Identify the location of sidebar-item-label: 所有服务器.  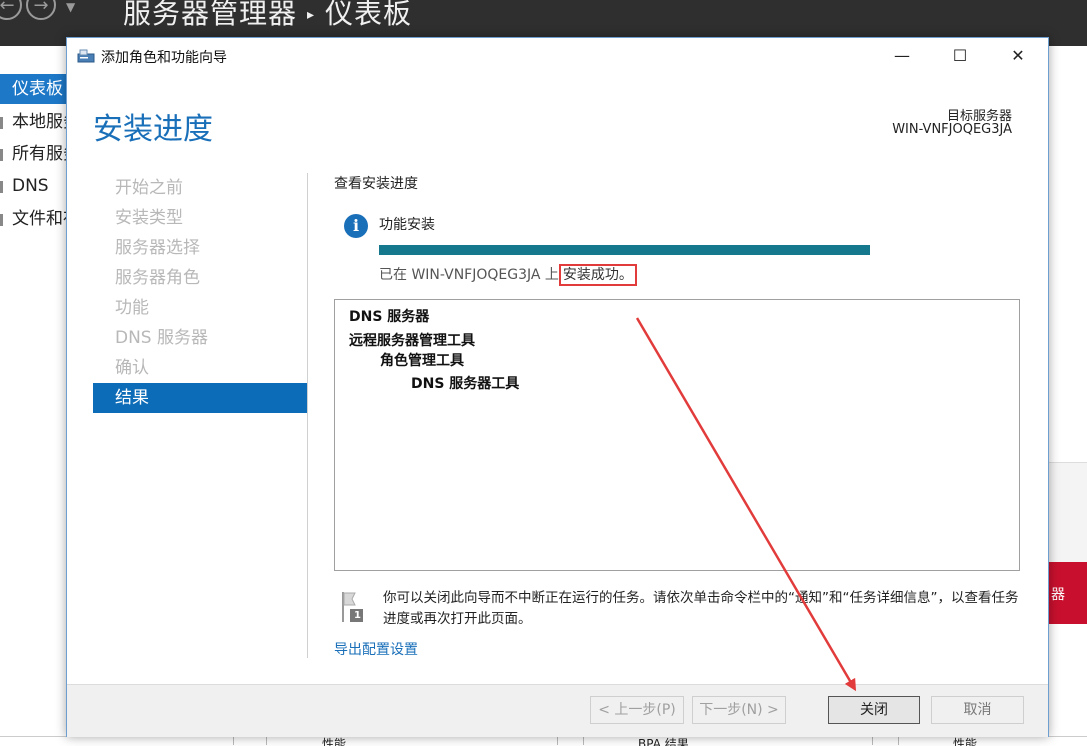
(39, 154).